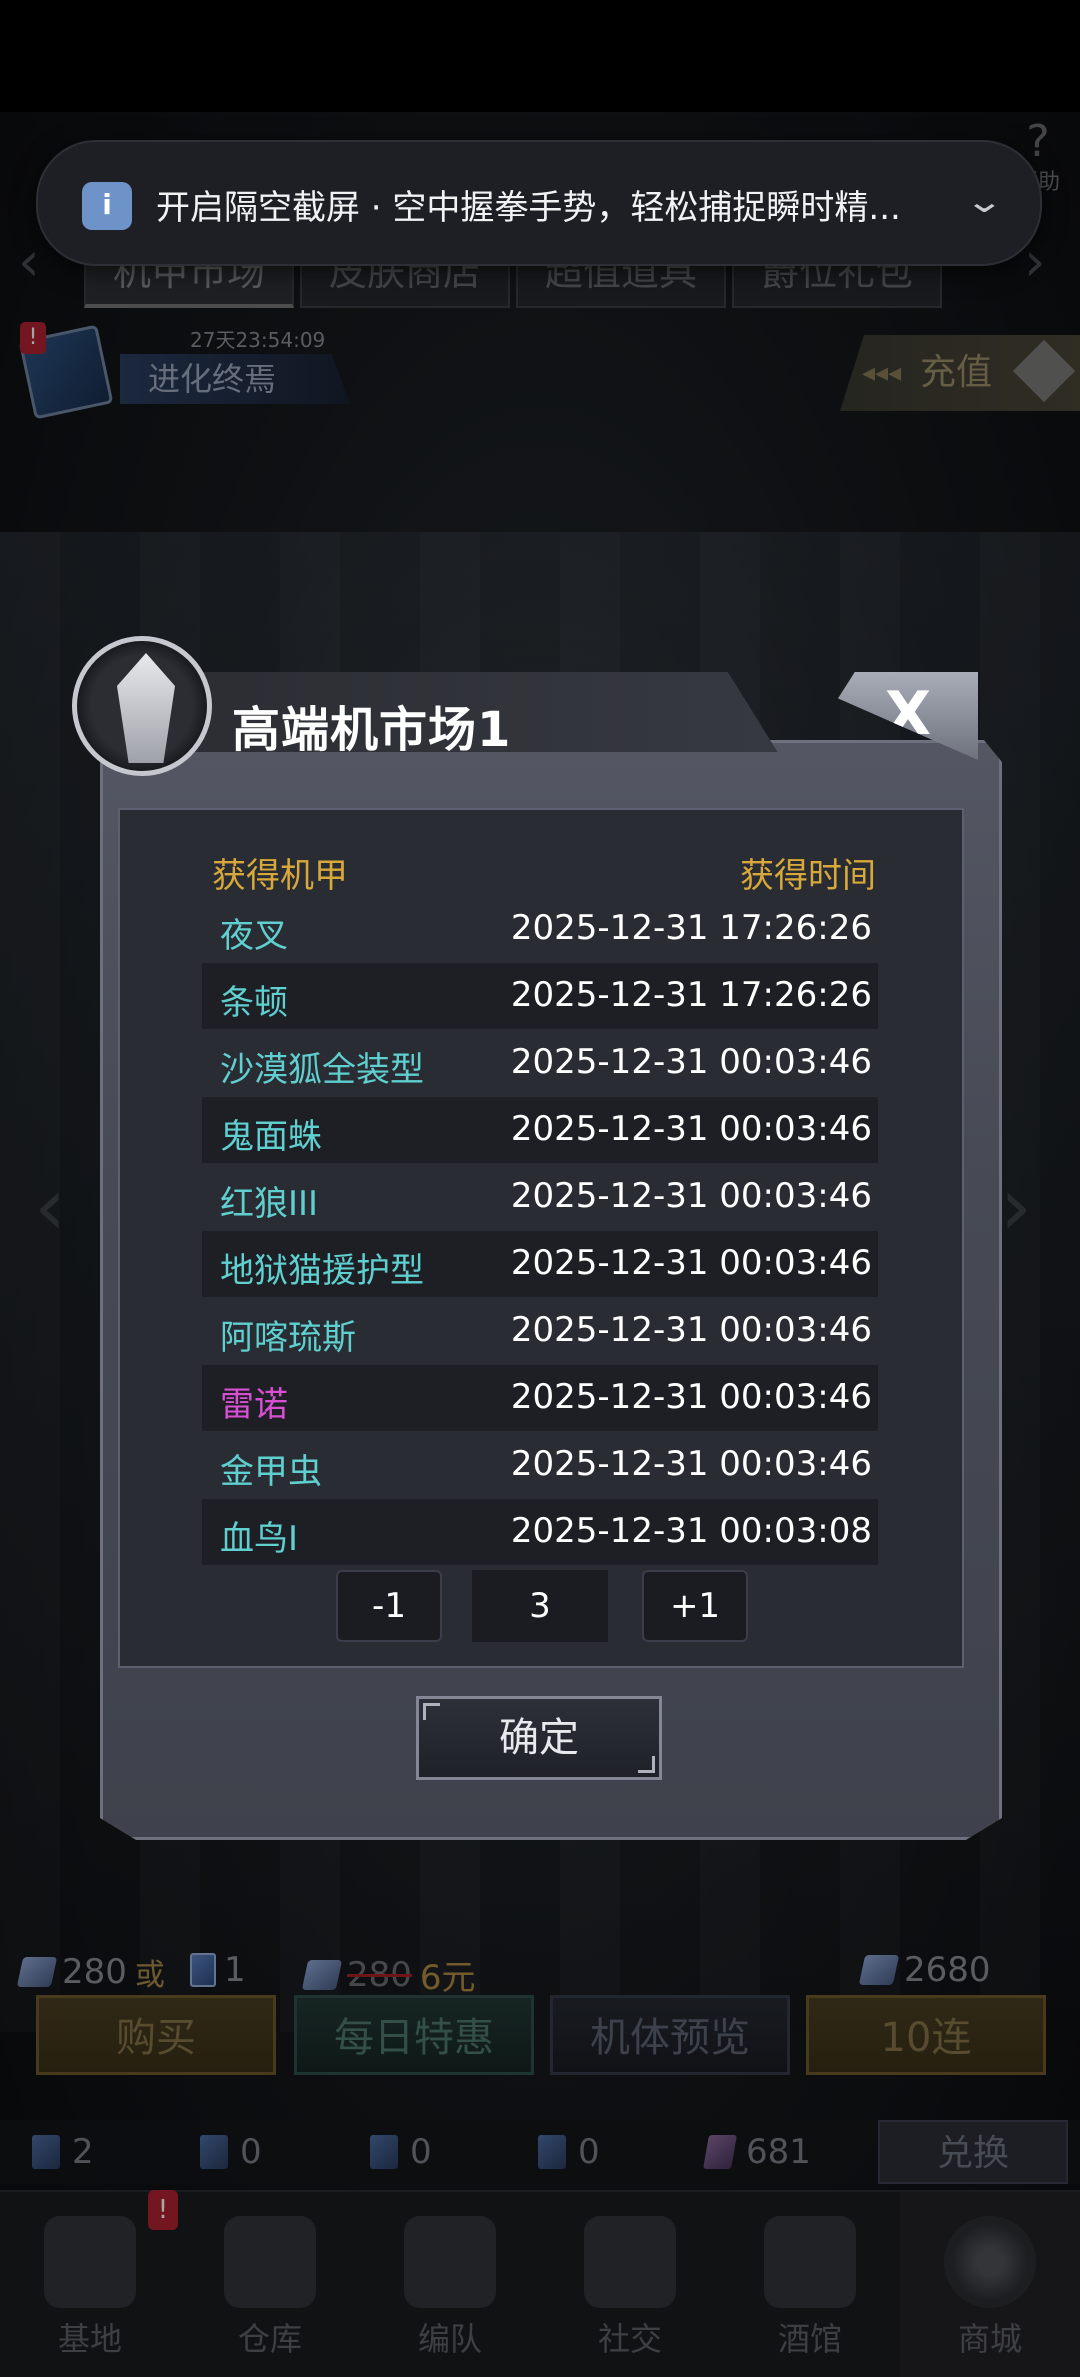 This screenshot has width=1080, height=2377. What do you see at coordinates (322, 1070) in the screenshot?
I see `mecha-name: 沙漠狐全装型` at bounding box center [322, 1070].